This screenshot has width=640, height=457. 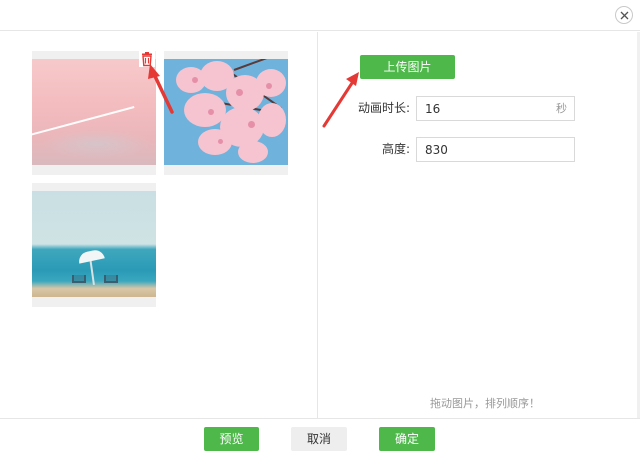 I want to click on duration-input, so click(x=495, y=108).